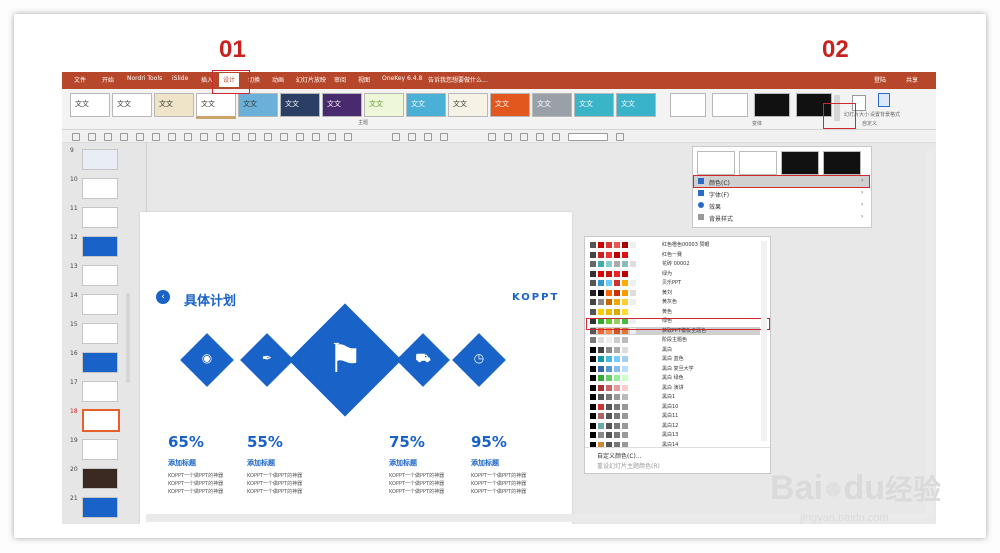 The width and height of the screenshot is (1000, 553). I want to click on color-scheme-item: 黑白, so click(675, 350).